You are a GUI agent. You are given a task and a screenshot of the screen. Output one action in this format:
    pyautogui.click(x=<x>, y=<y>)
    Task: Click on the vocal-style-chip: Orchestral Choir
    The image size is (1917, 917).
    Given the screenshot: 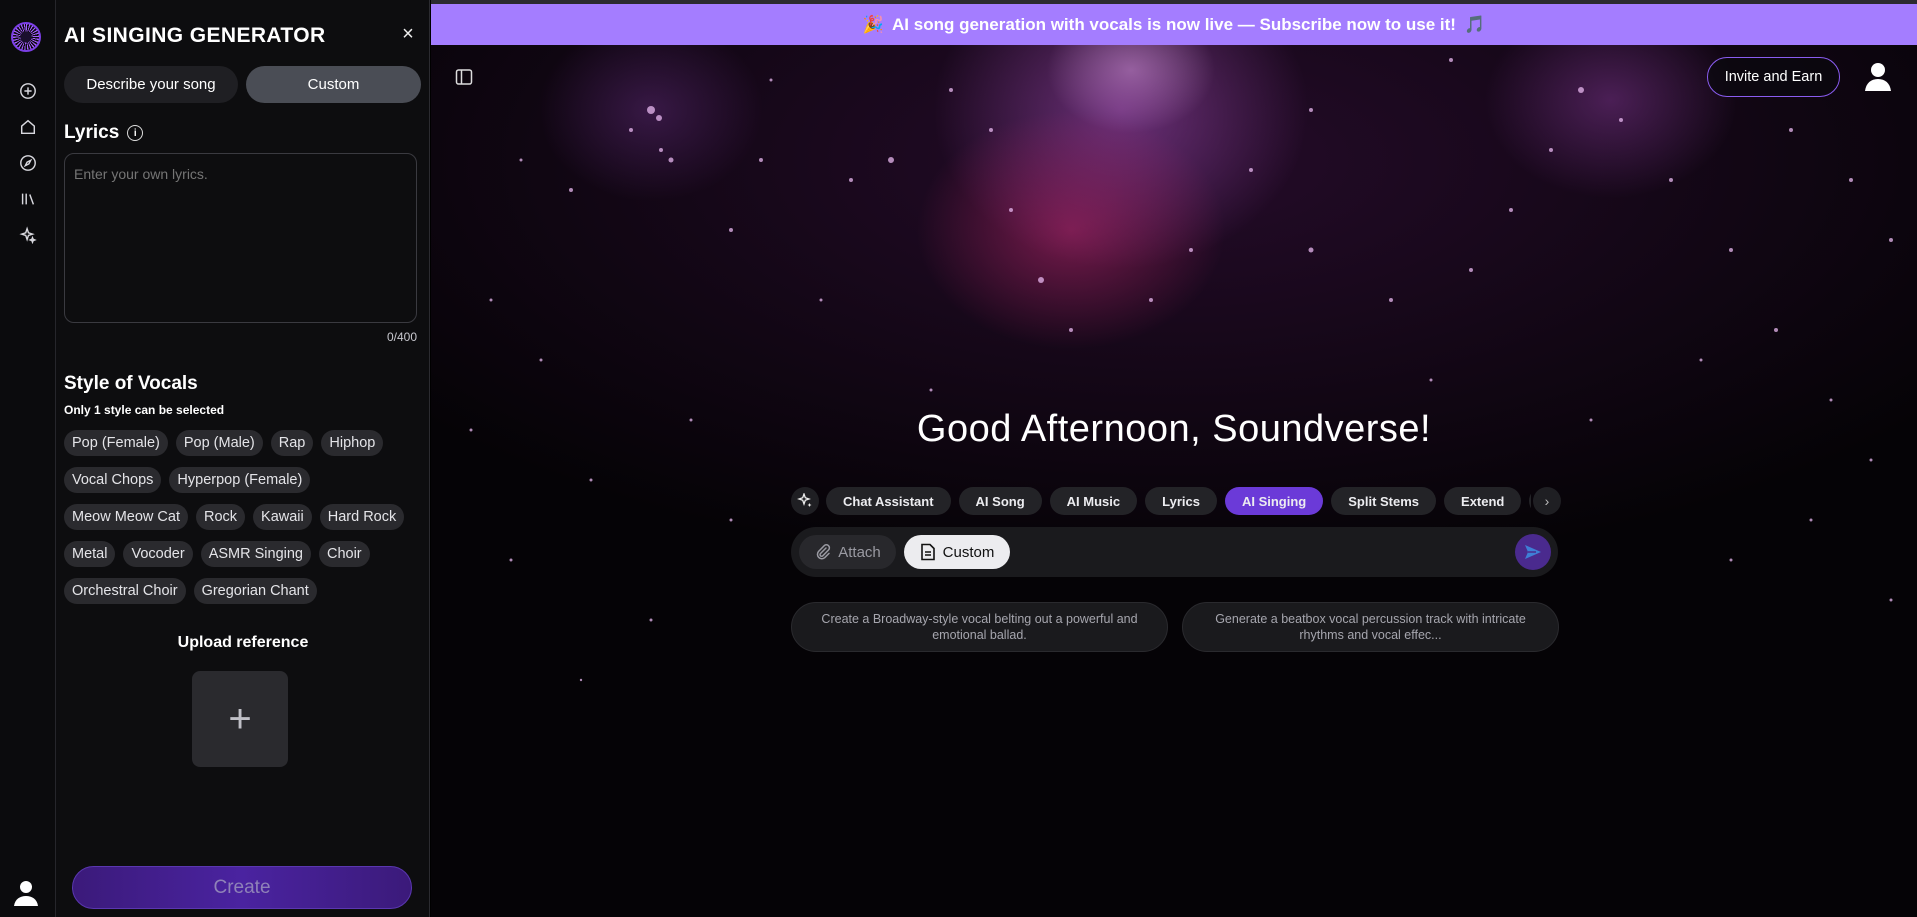 What is the action you would take?
    pyautogui.click(x=125, y=591)
    